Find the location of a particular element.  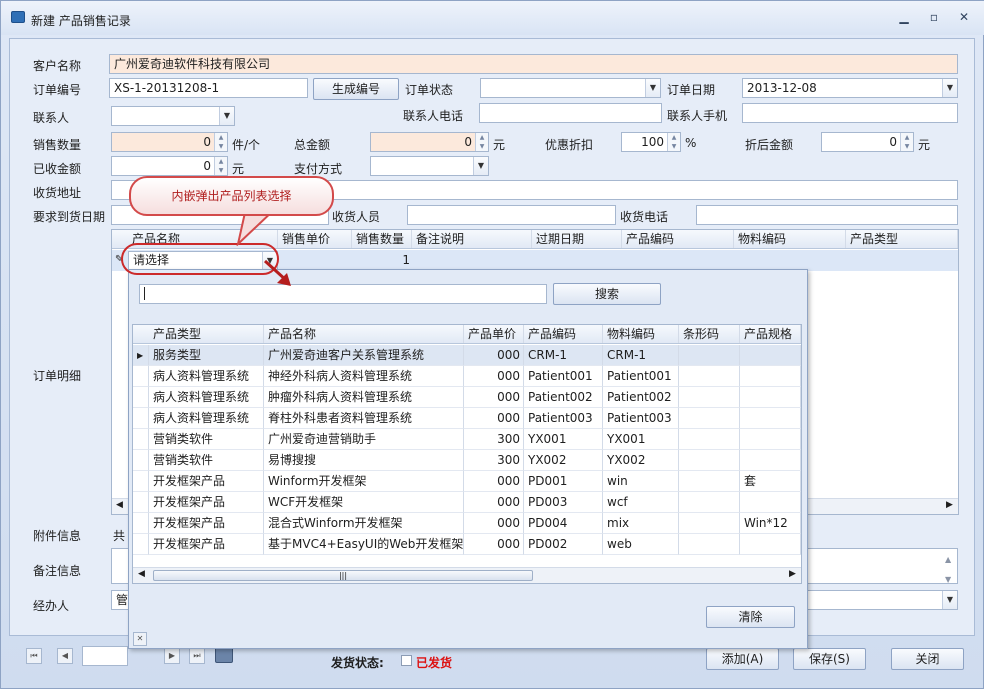

handler-label: 经办人 is located at coordinates (51, 606).